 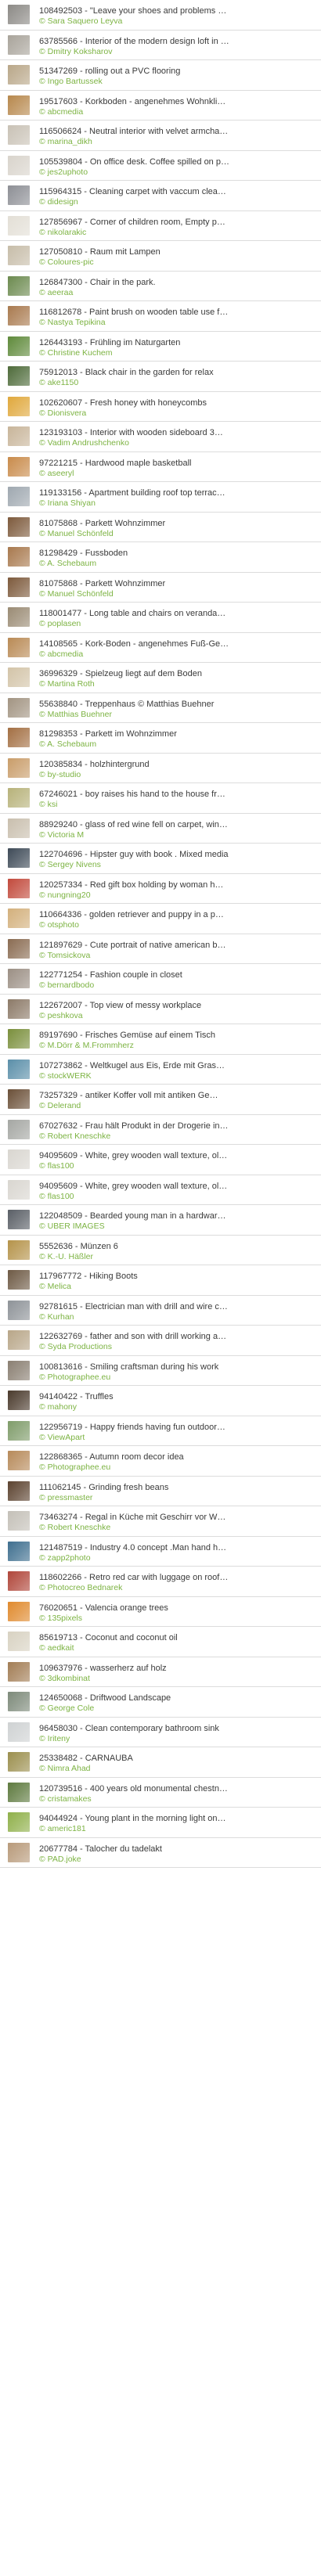 I want to click on item-author: © UBER IMAGES, so click(x=177, y=1226).